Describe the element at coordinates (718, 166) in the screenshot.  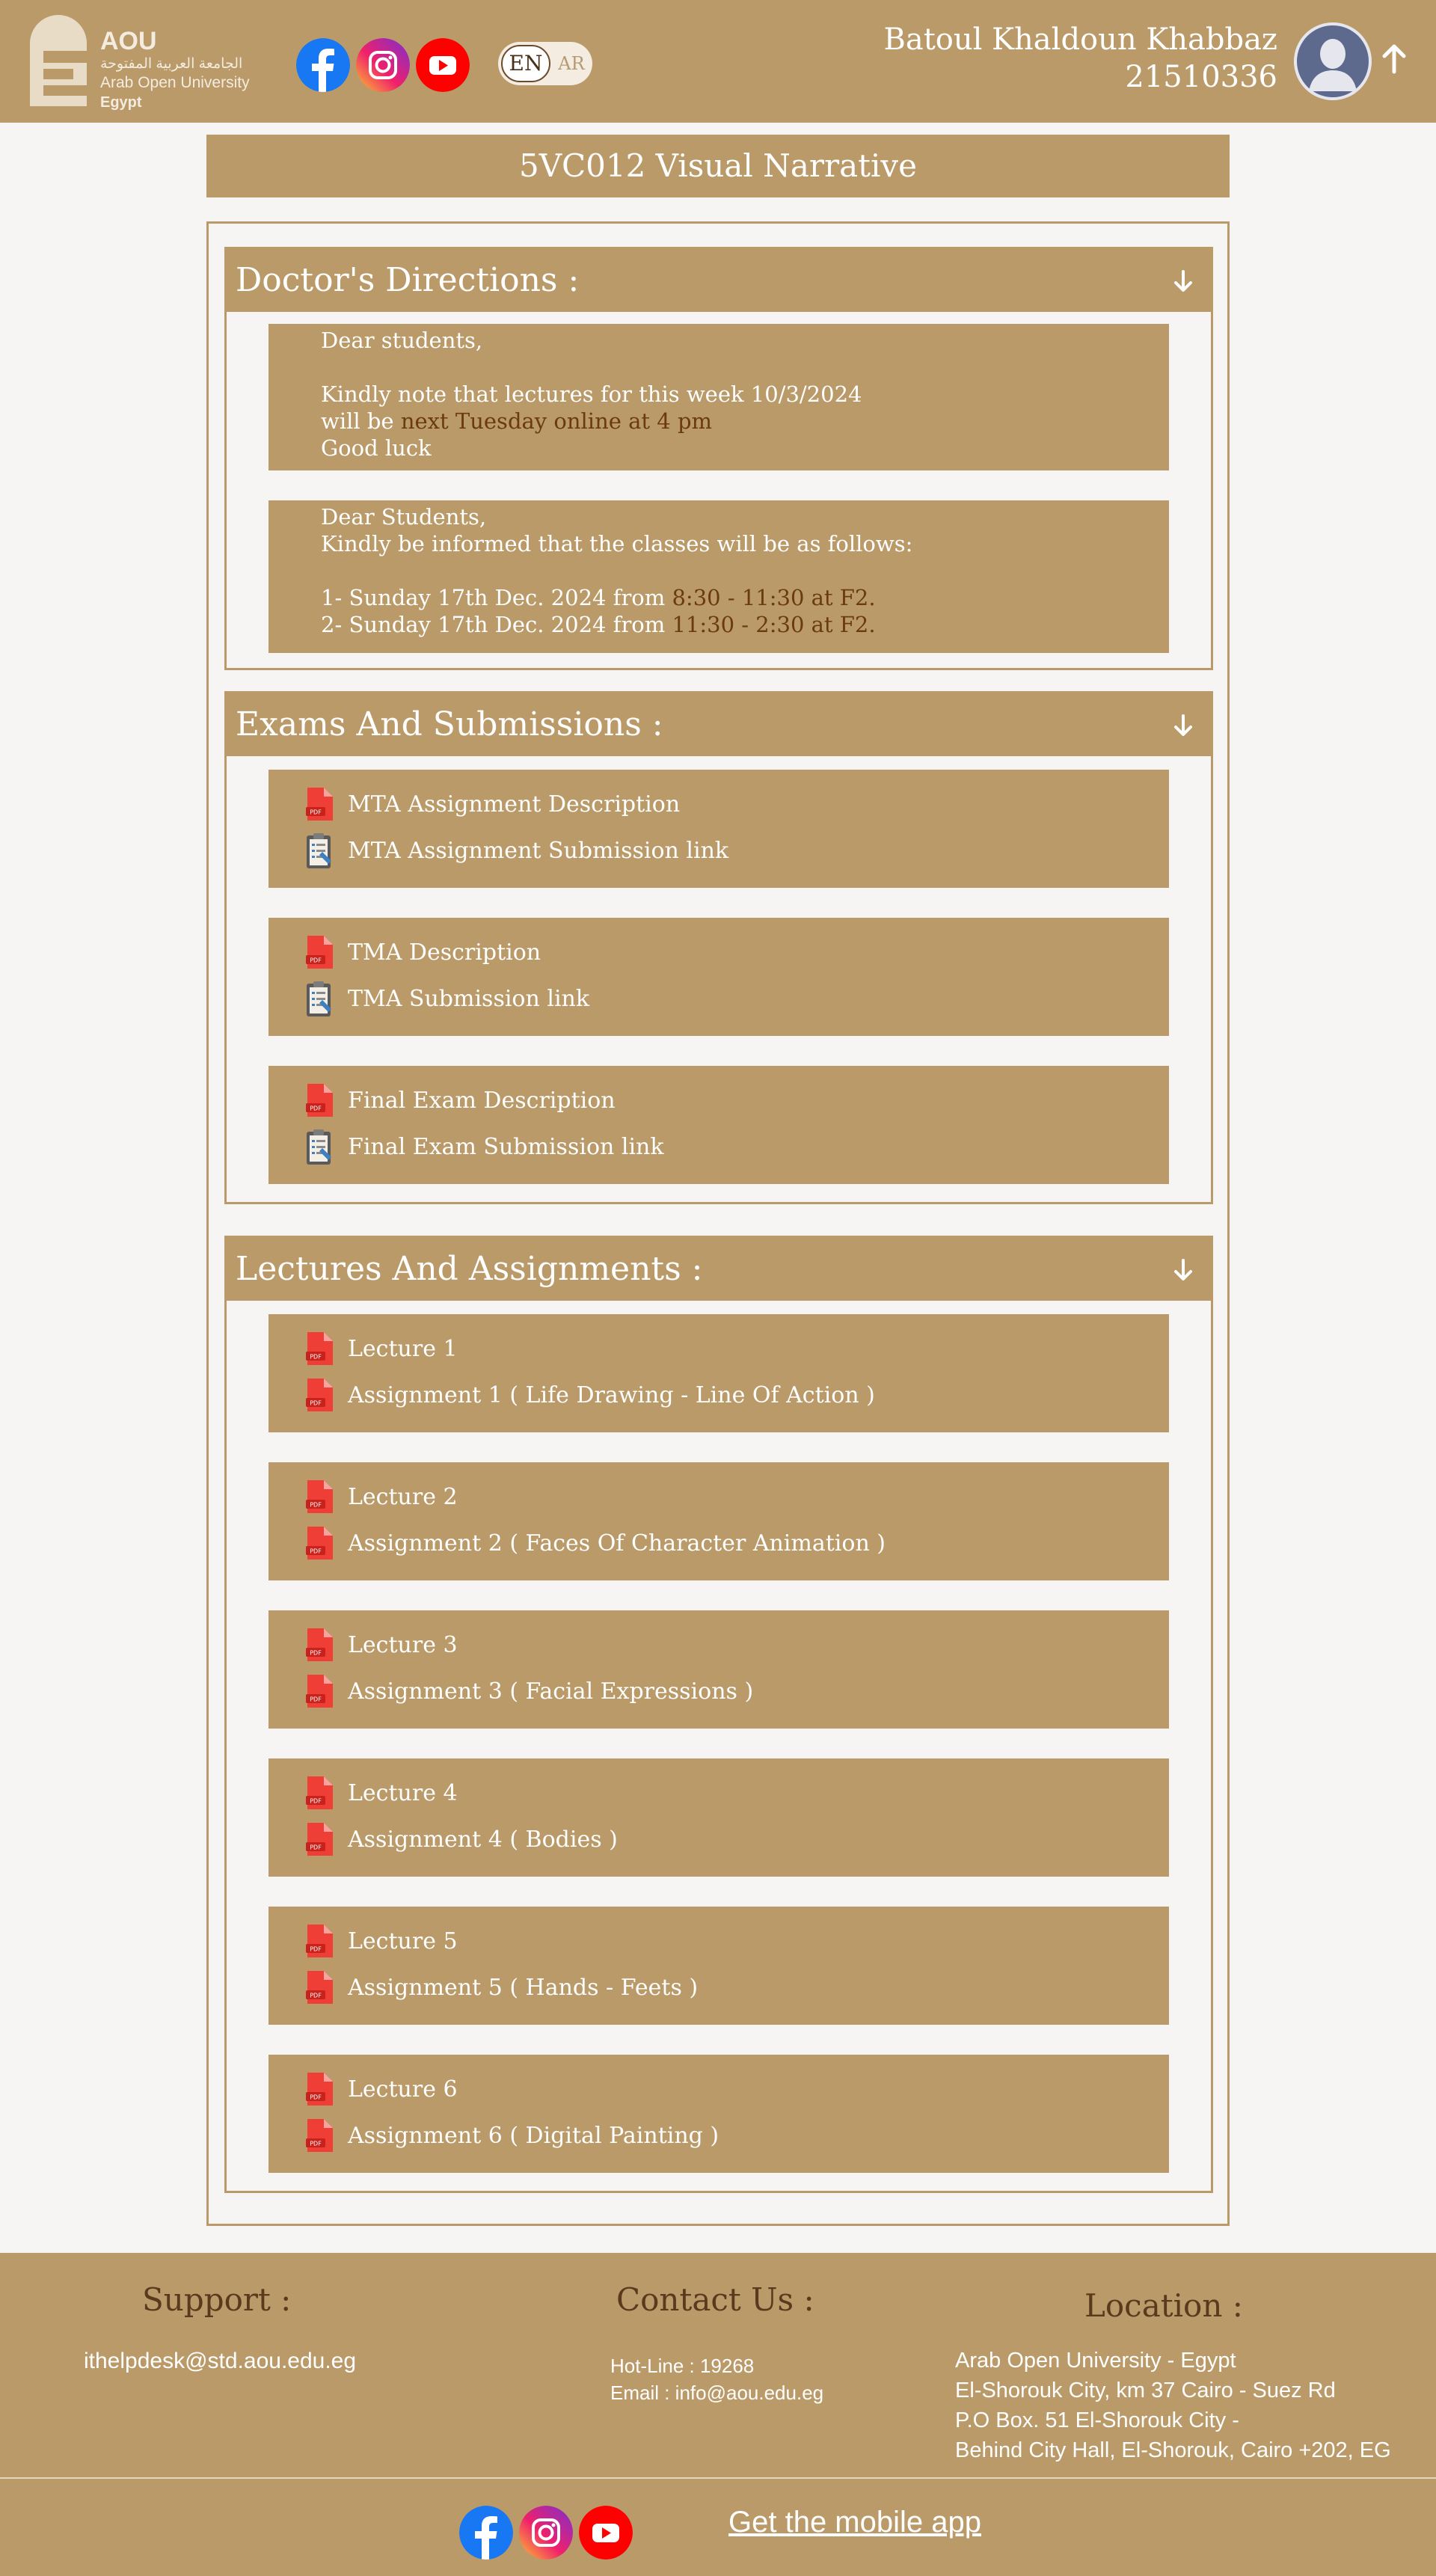
I see `course-title: 5VC012 Visual Narrative` at that location.